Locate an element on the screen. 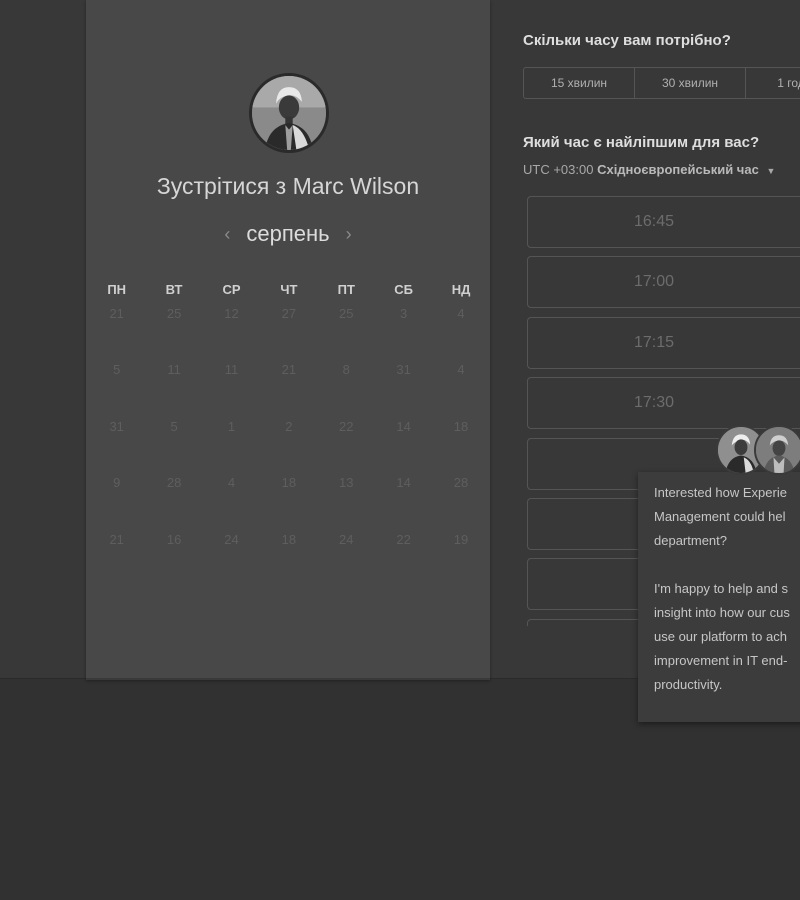 This screenshot has width=800, height=900. calendar-day: 12 is located at coordinates (231, 313).